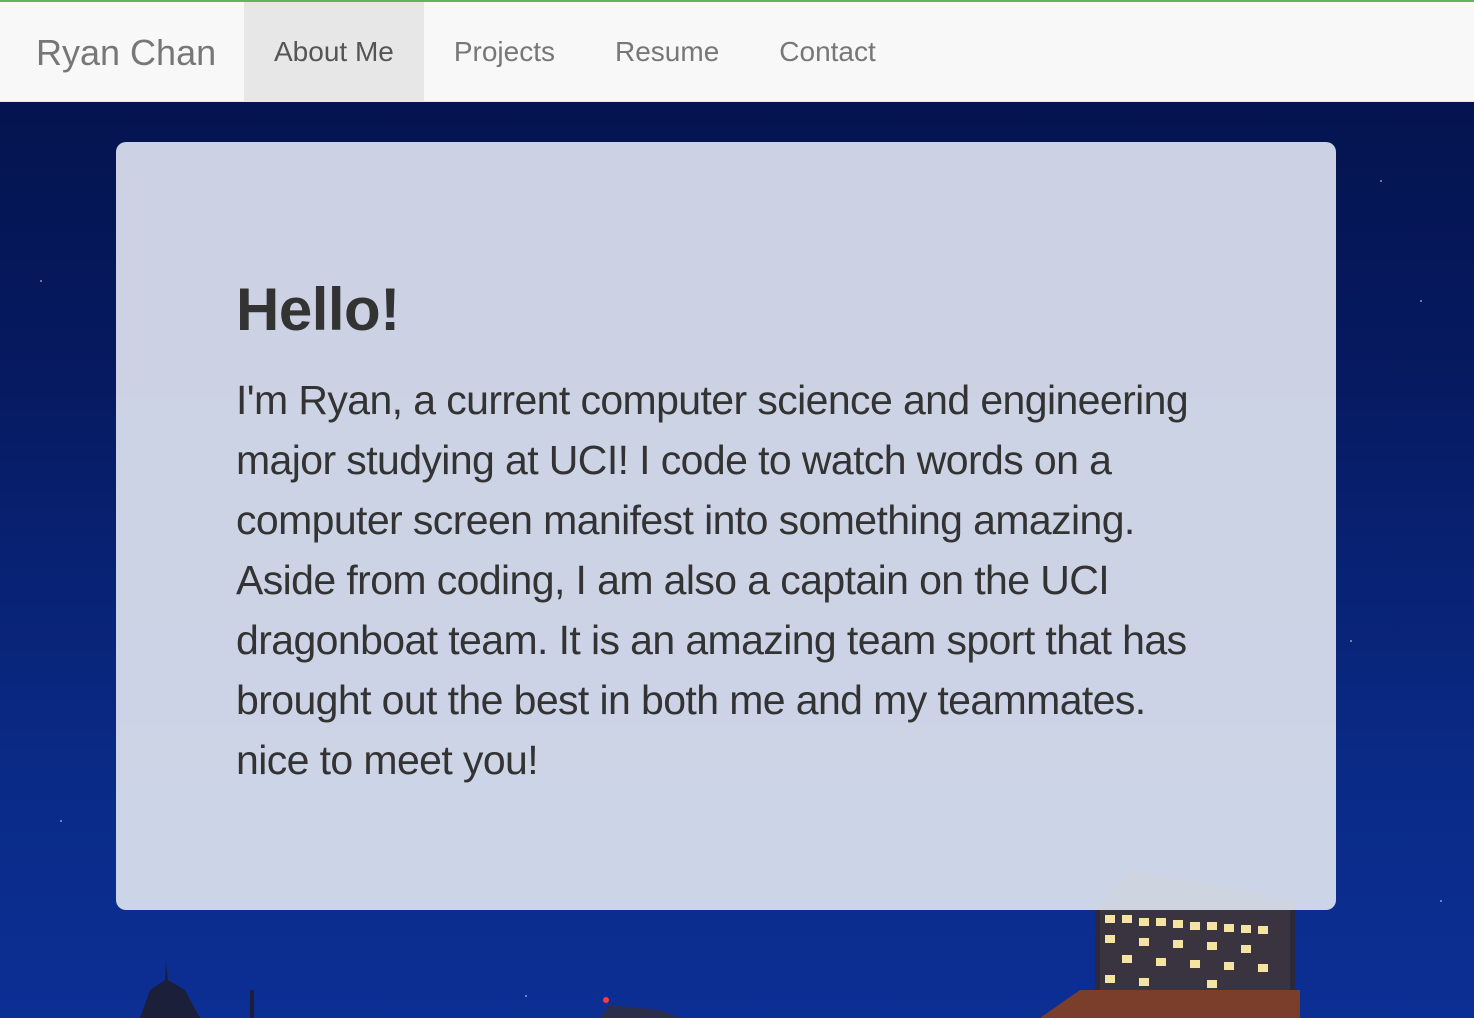 The width and height of the screenshot is (1474, 1018). What do you see at coordinates (667, 52) in the screenshot?
I see `nav-item-resume: Resume` at bounding box center [667, 52].